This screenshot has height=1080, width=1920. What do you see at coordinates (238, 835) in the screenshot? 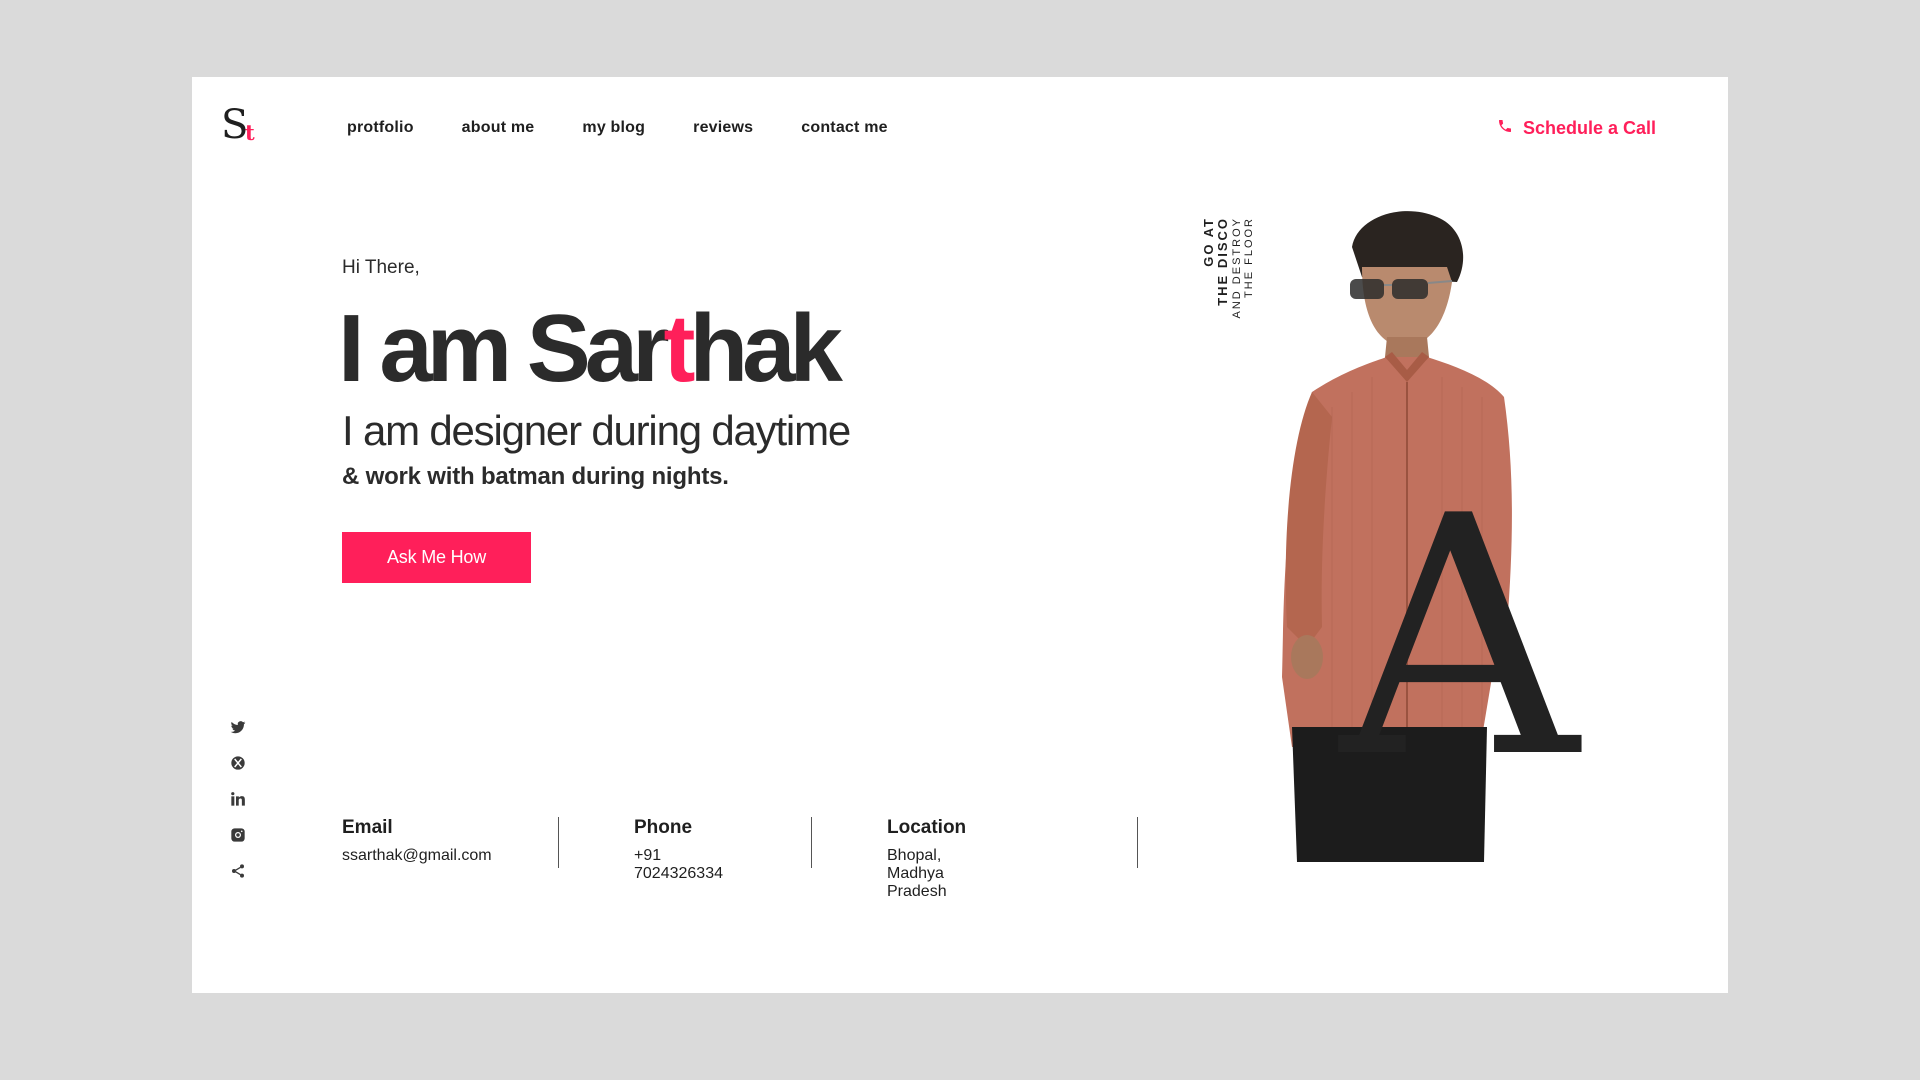
I see `instagram-icon` at bounding box center [238, 835].